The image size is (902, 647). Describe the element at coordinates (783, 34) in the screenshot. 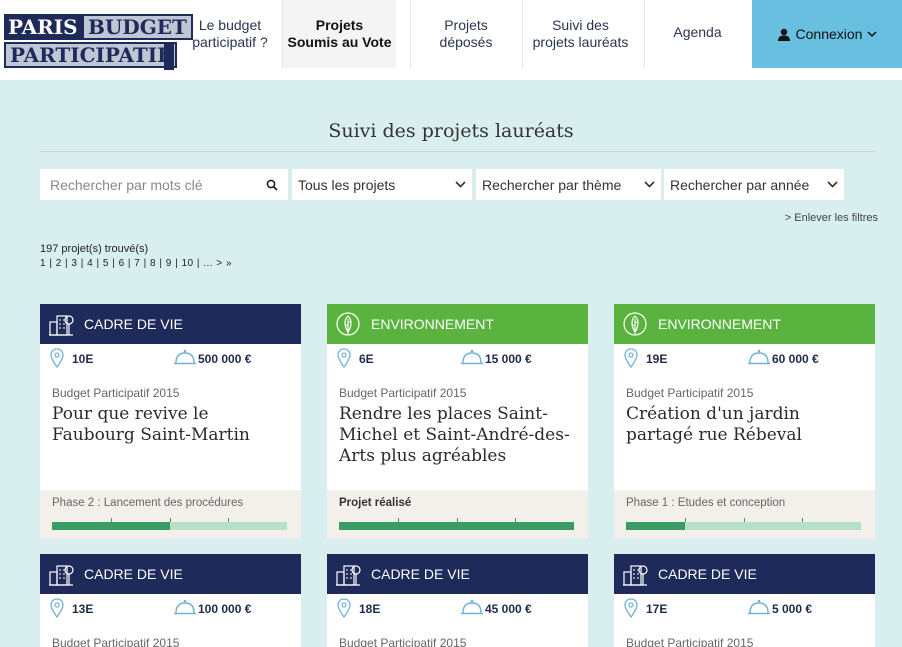

I see `user-icon` at that location.